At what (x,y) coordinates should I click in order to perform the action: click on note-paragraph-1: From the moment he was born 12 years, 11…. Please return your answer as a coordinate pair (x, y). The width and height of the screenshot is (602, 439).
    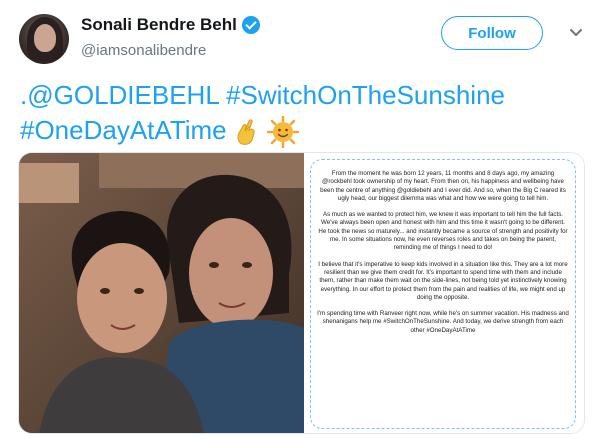
    Looking at the image, I should click on (443, 186).